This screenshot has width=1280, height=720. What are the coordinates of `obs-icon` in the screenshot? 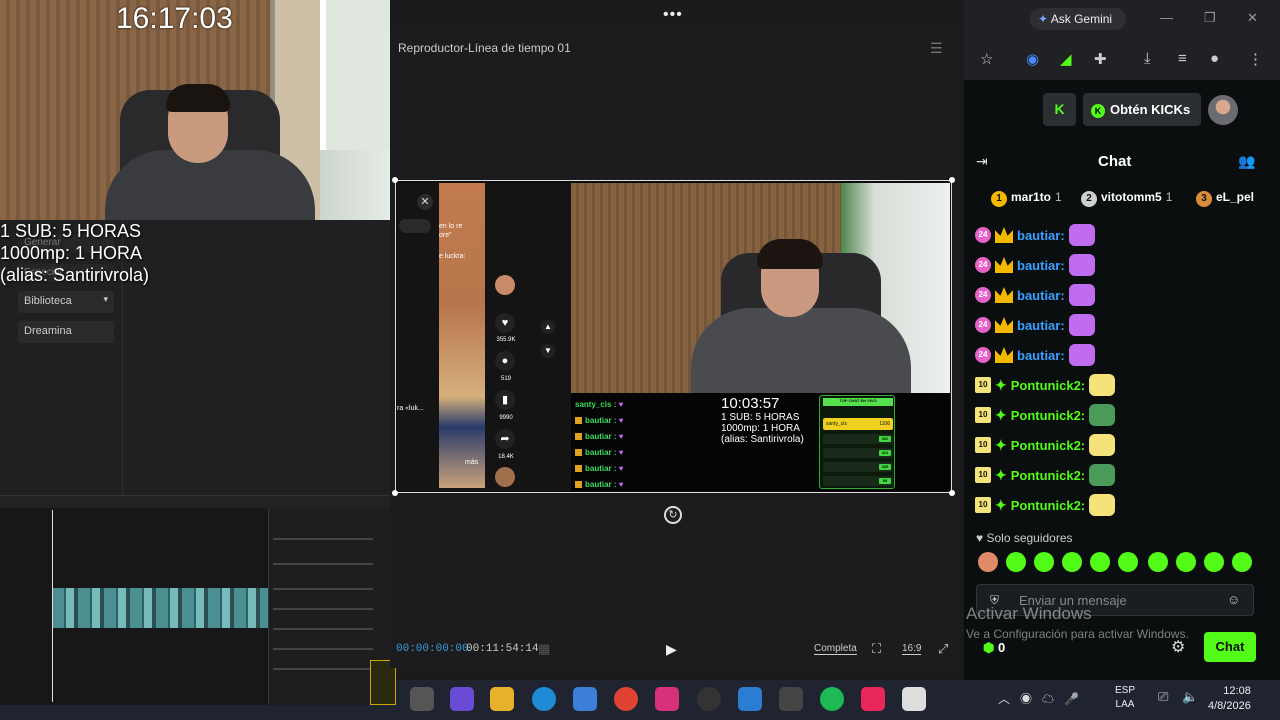 It's located at (791, 699).